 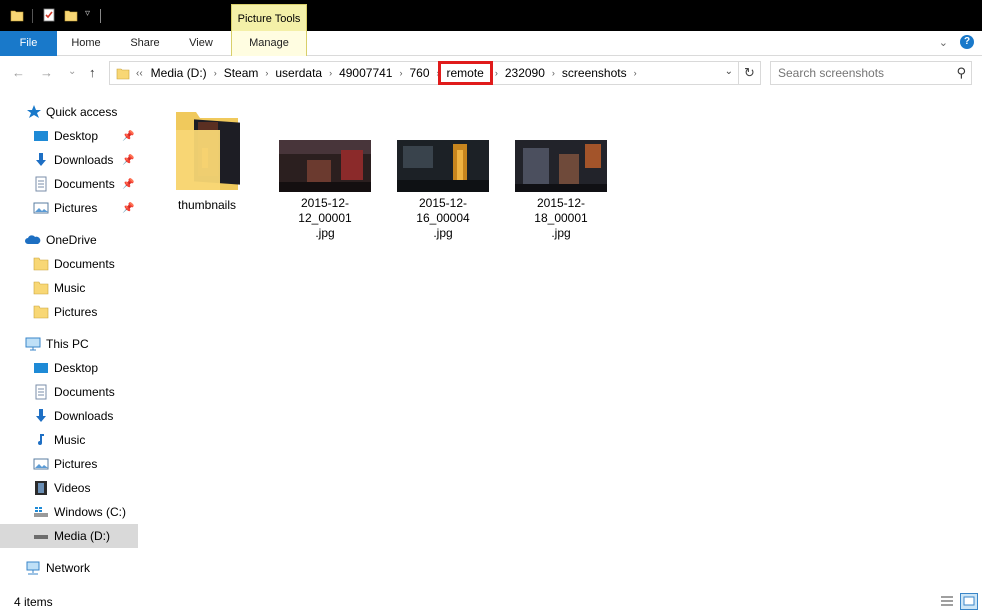 I want to click on sidebar-item-media-d: Media (D:), so click(x=69, y=536).